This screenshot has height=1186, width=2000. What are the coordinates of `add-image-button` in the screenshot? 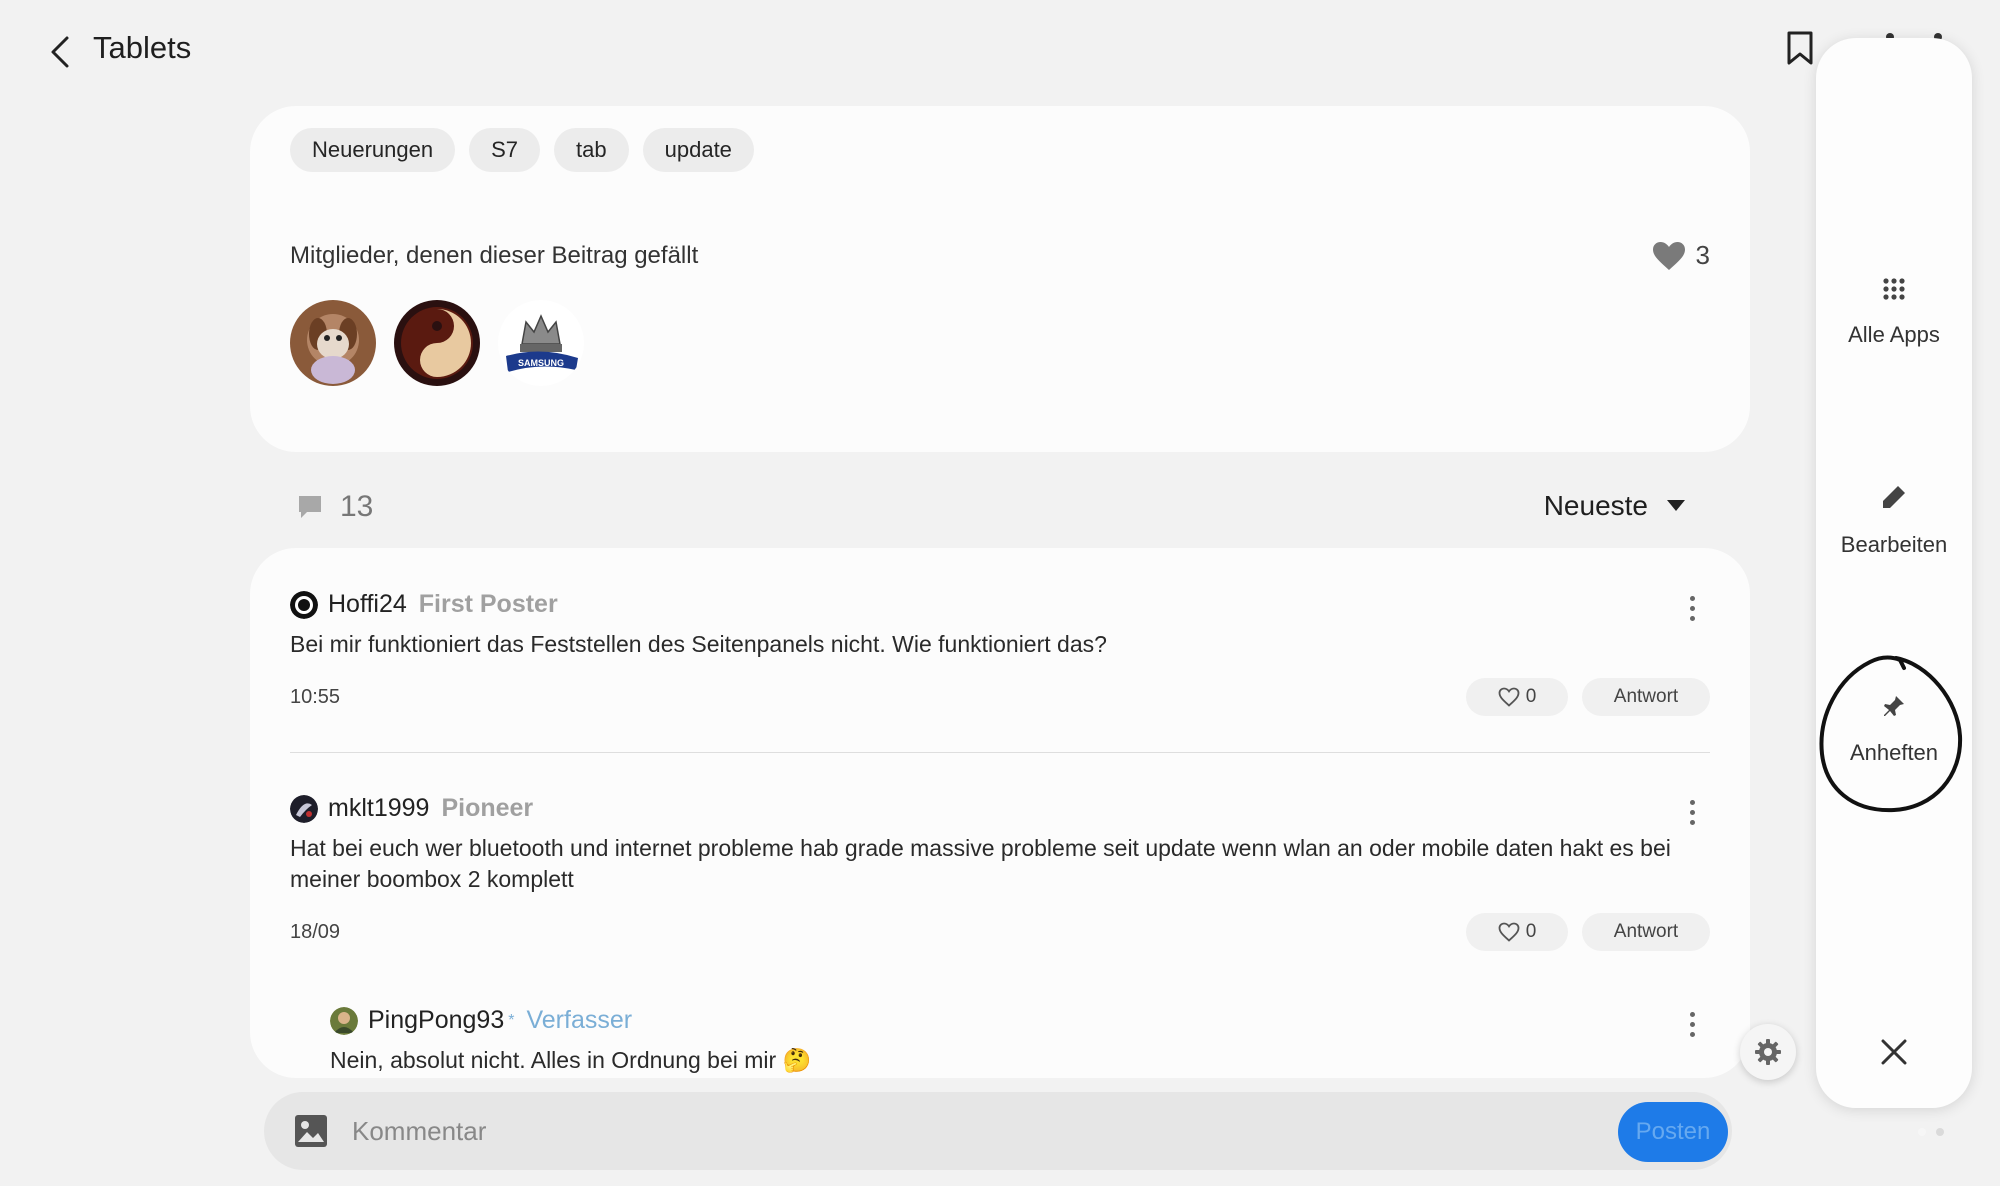 It's located at (311, 1133).